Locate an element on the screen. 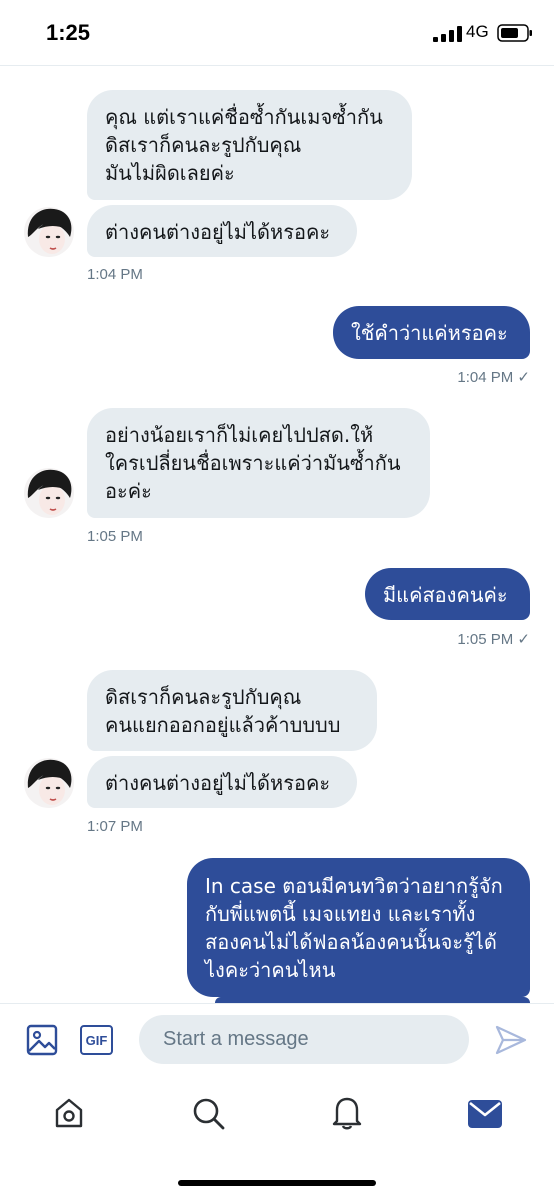 Image resolution: width=554 pixels, height=1200 pixels. image-icon is located at coordinates (42, 1040).